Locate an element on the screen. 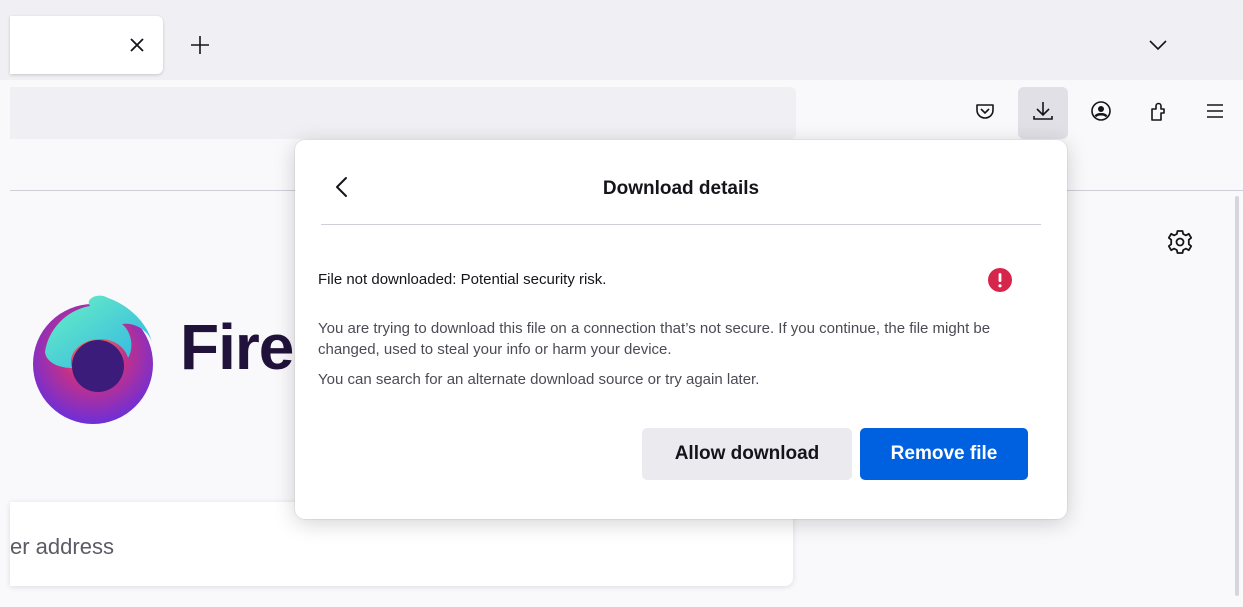 Image resolution: width=1243 pixels, height=607 pixels. account-icon is located at coordinates (1101, 113).